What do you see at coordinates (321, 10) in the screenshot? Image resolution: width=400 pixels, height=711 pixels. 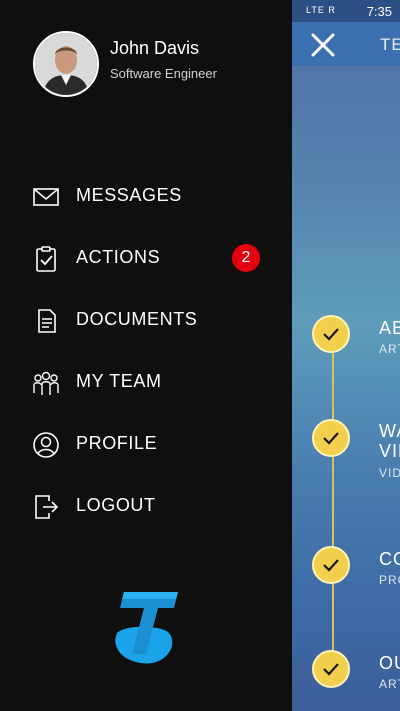 I see `status-indicators: LTE R` at bounding box center [321, 10].